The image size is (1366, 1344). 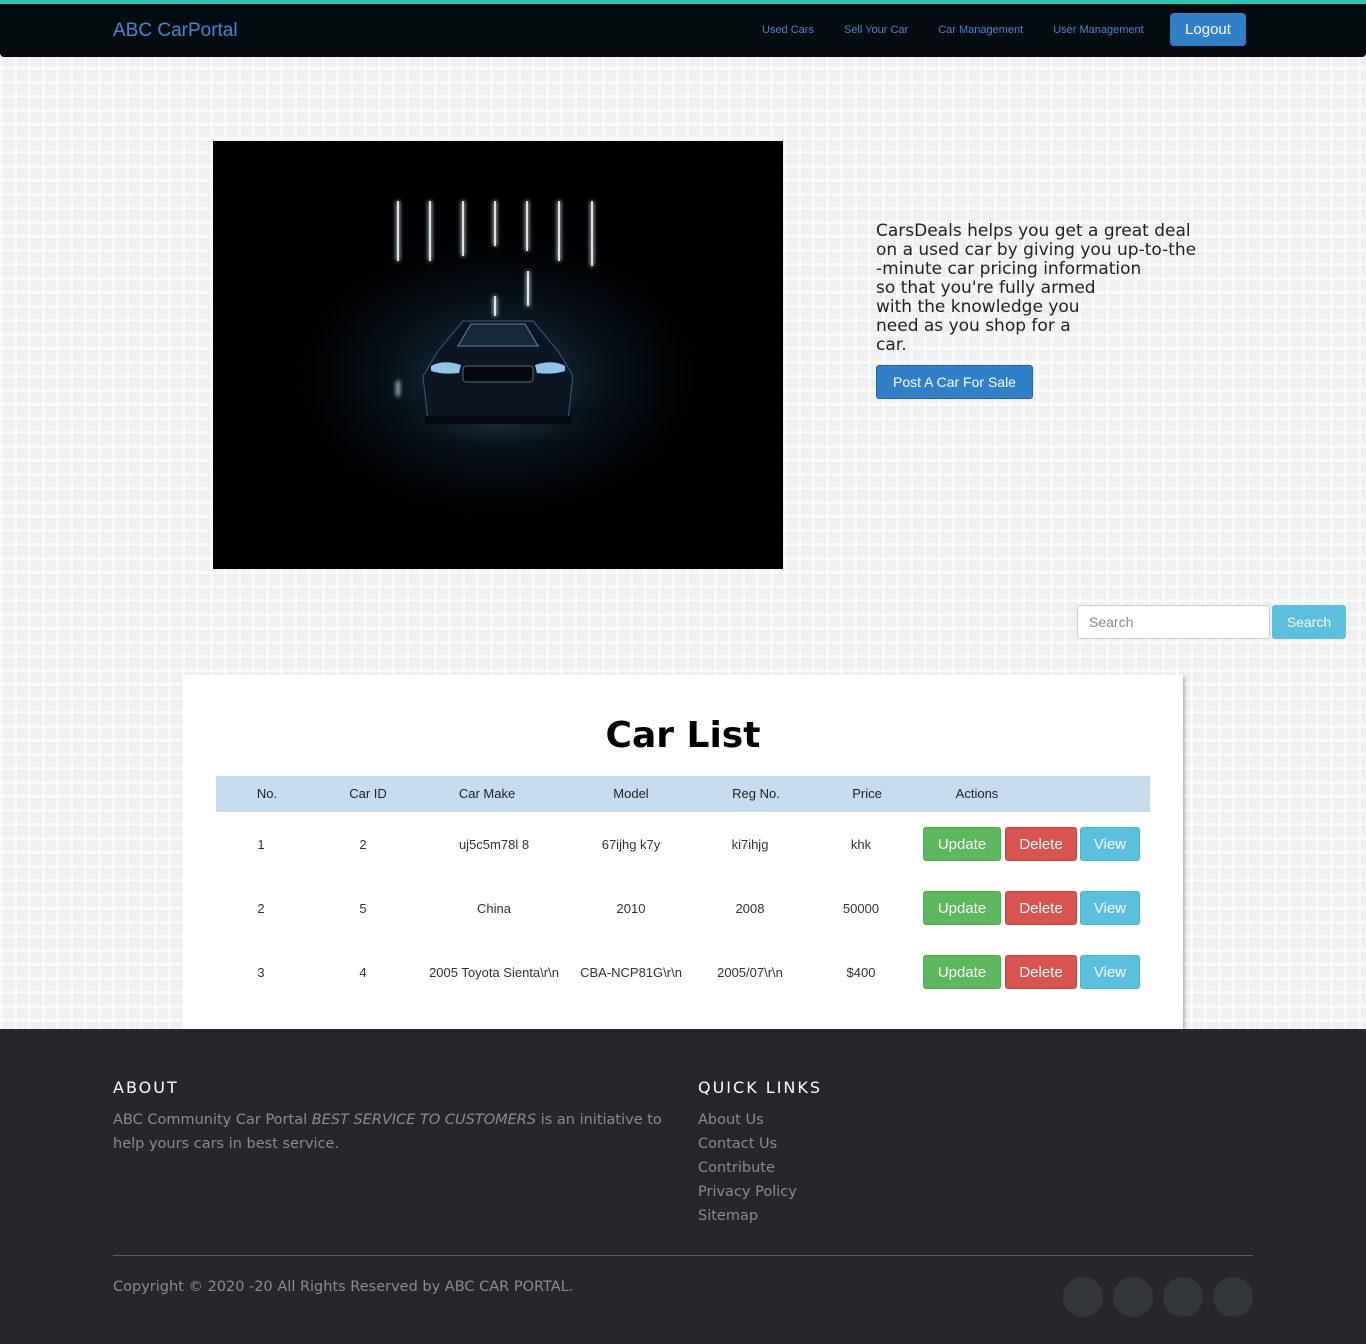 I want to click on nav-link-sell-your-car: Sell Your Car, so click(x=876, y=30).